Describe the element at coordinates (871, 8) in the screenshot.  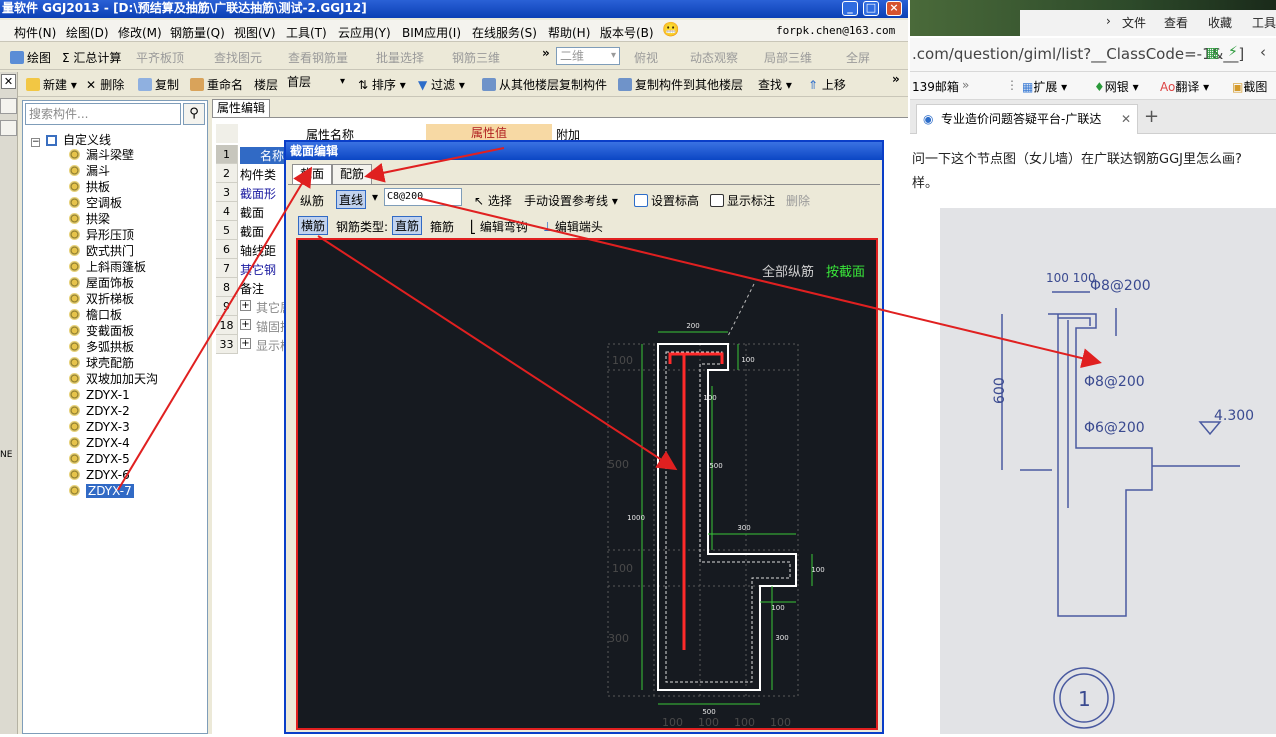
I see `maximize-button: □` at that location.